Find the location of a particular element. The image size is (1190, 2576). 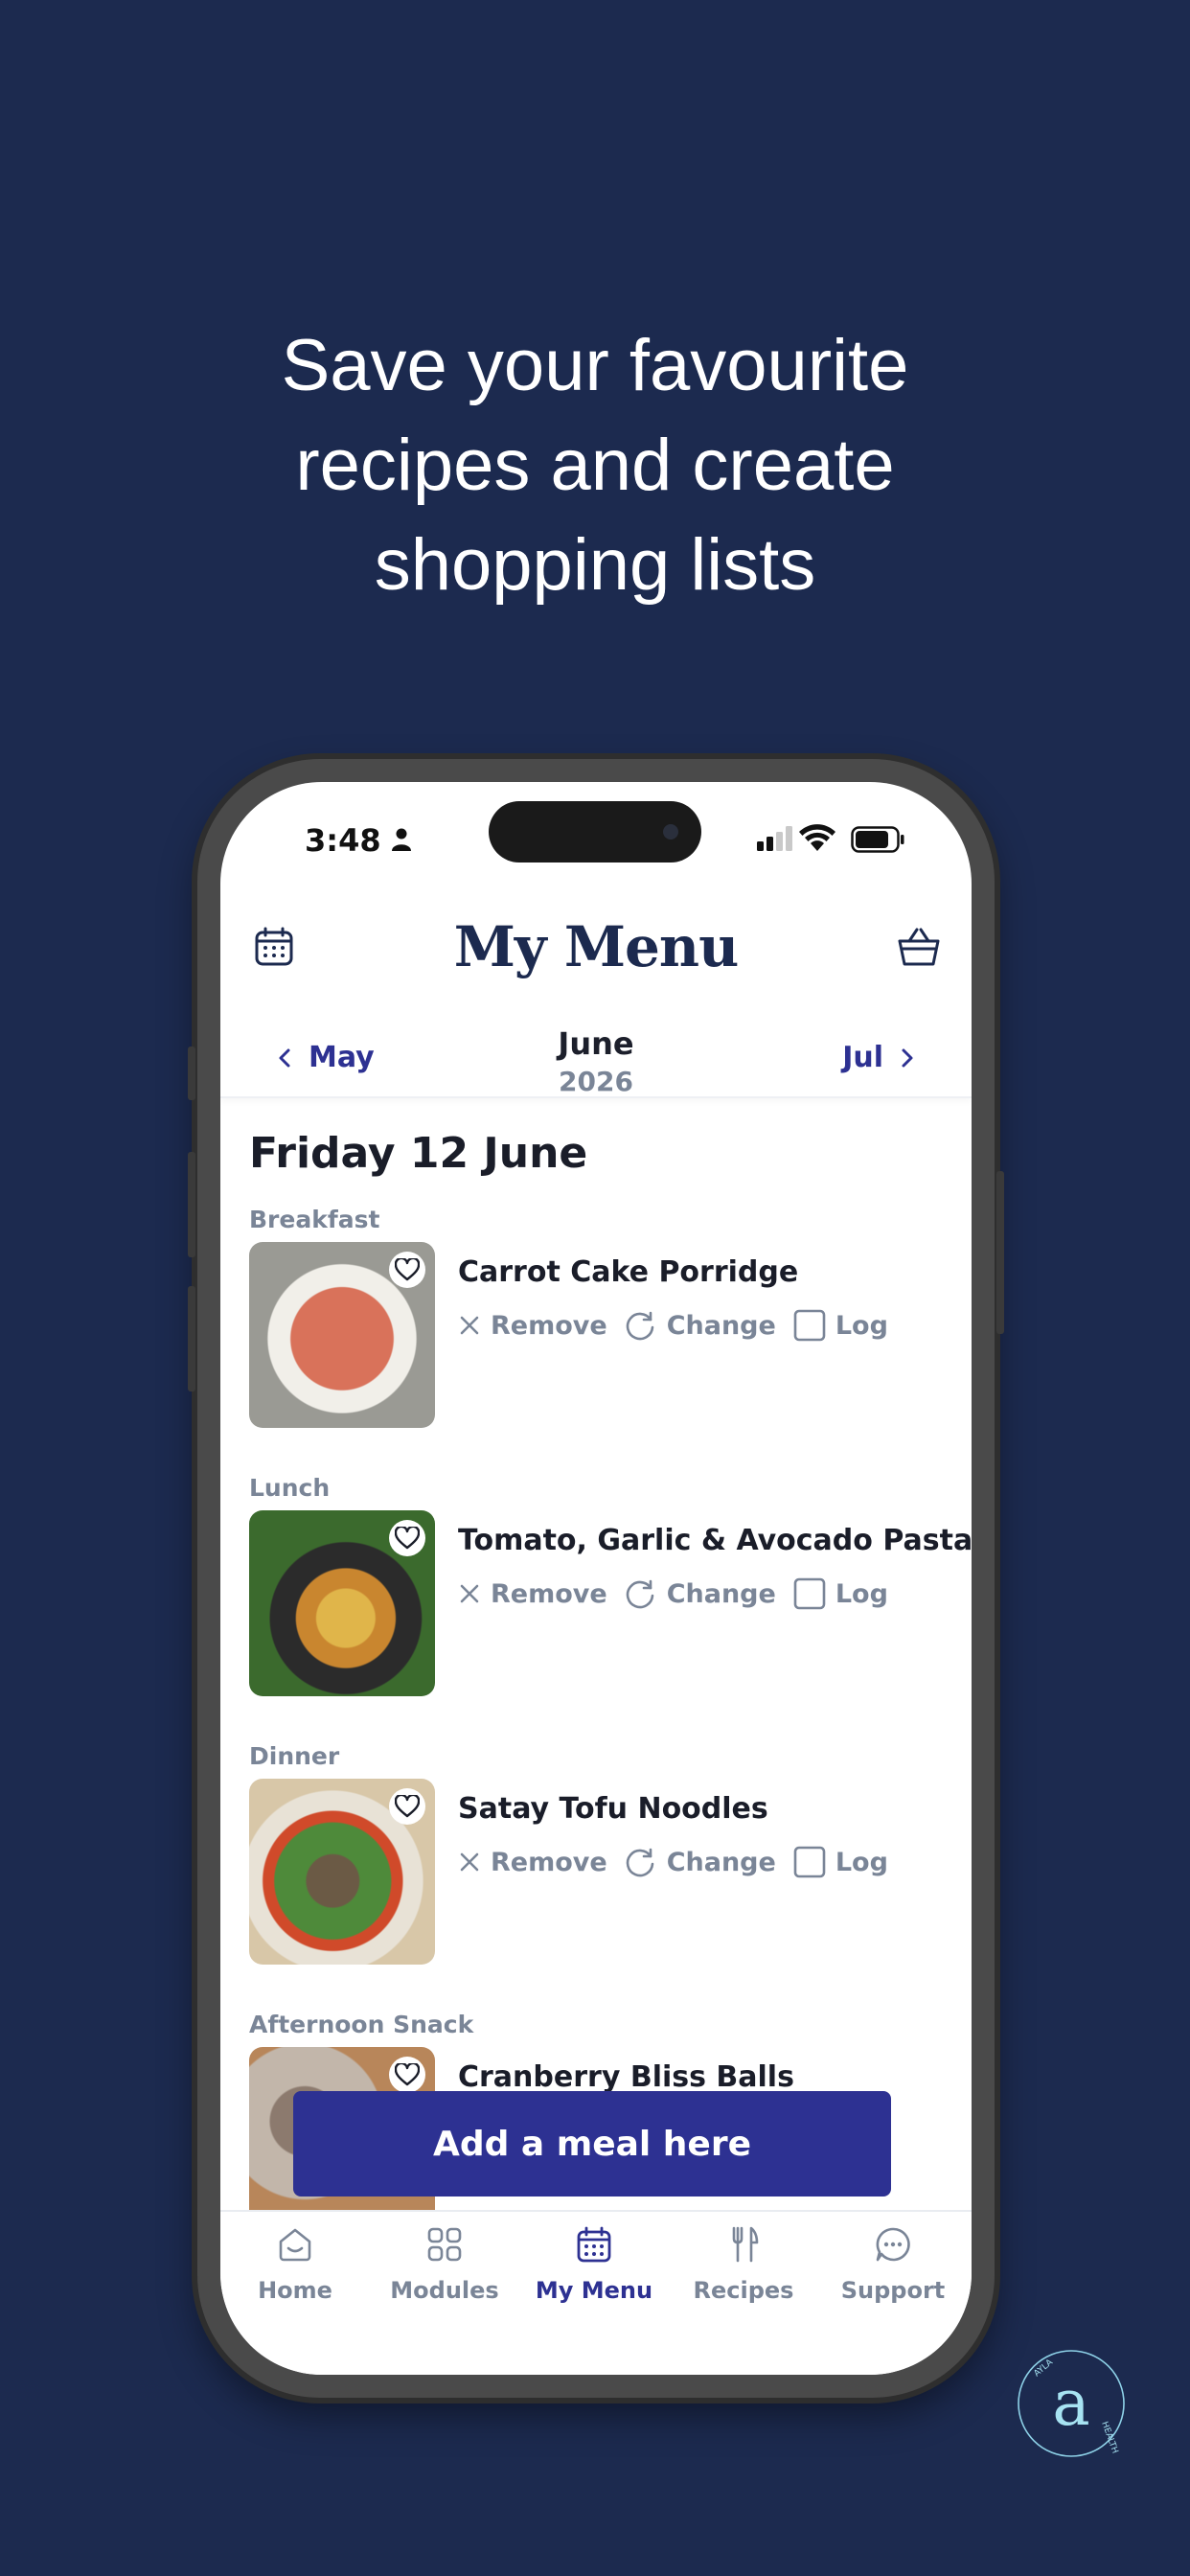

status-bar: 3:48 is located at coordinates (596, 839).